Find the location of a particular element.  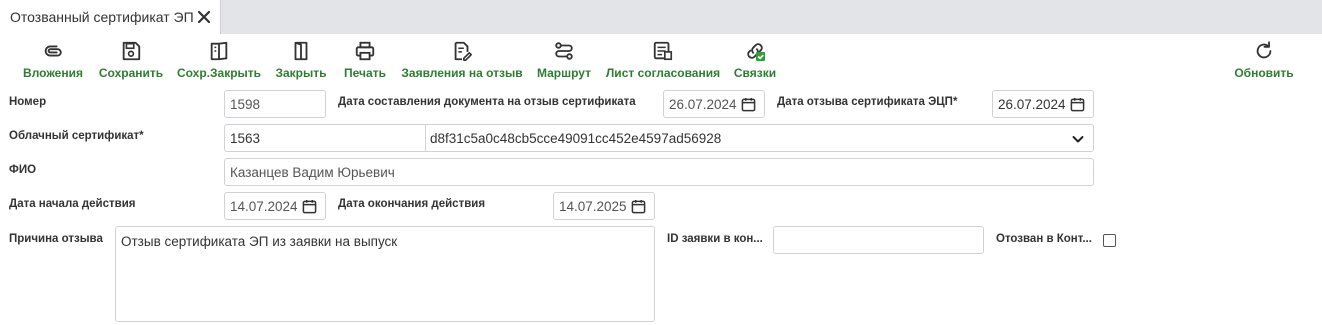

chevron-down-icon is located at coordinates (1078, 139).